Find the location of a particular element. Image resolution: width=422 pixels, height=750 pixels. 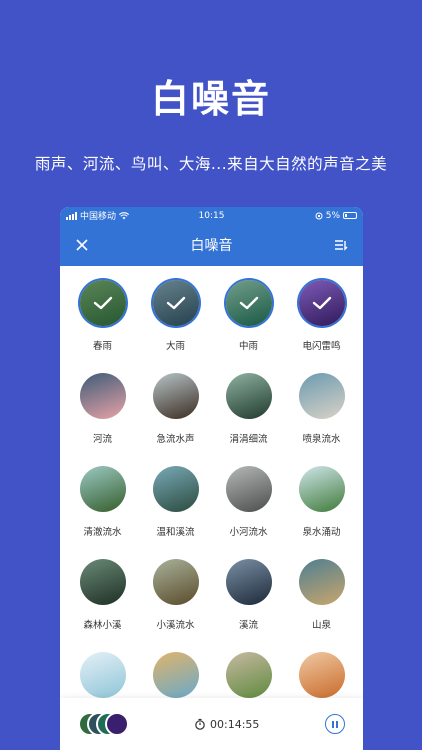

sound-label: 森林小溪 is located at coordinates (102, 625).